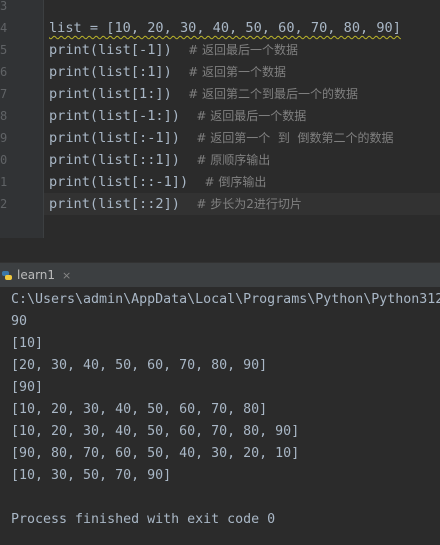  I want to click on code-text: print(list[::1]), so click(114, 160).